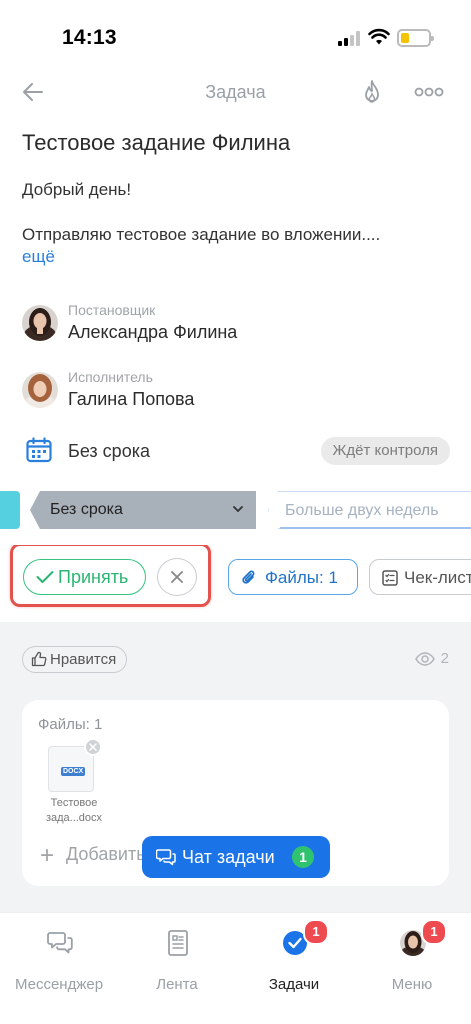 The image size is (471, 1024). Describe the element at coordinates (153, 332) in the screenshot. I see `creator-name: Александра Филина` at that location.